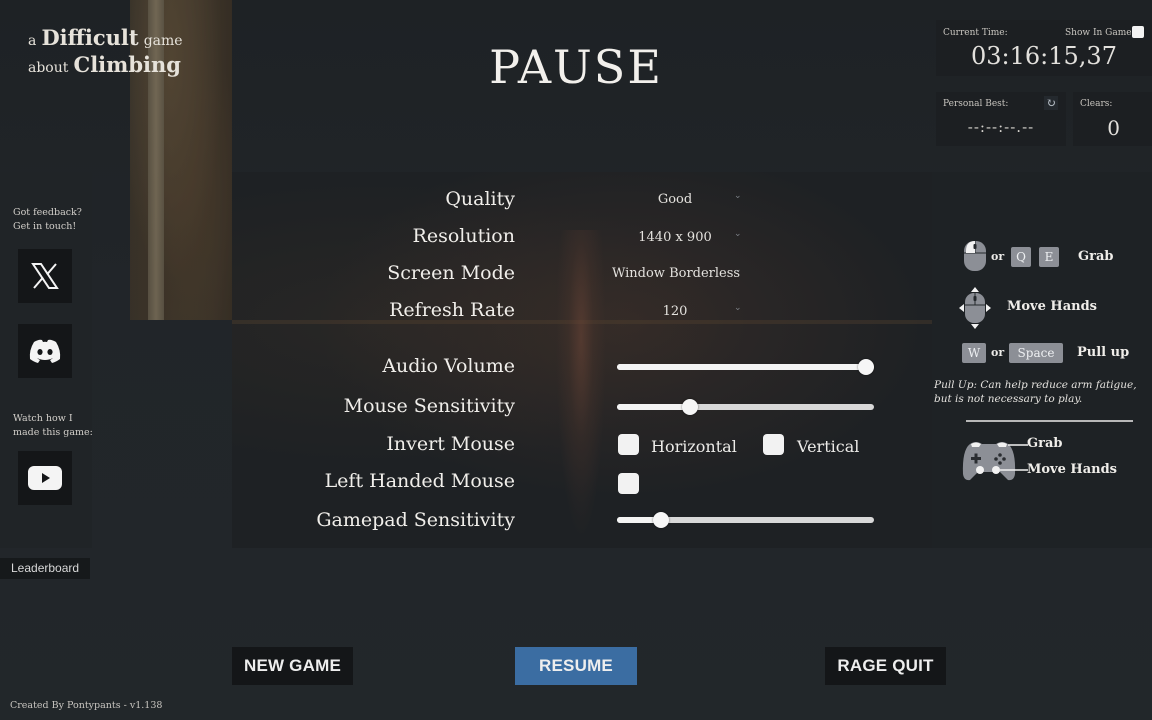 Image resolution: width=1152 pixels, height=720 pixels. Describe the element at coordinates (1035, 385) in the screenshot. I see `pull-up-note-line-1: Pull Up: Can help reduce arm fatigue,` at that location.